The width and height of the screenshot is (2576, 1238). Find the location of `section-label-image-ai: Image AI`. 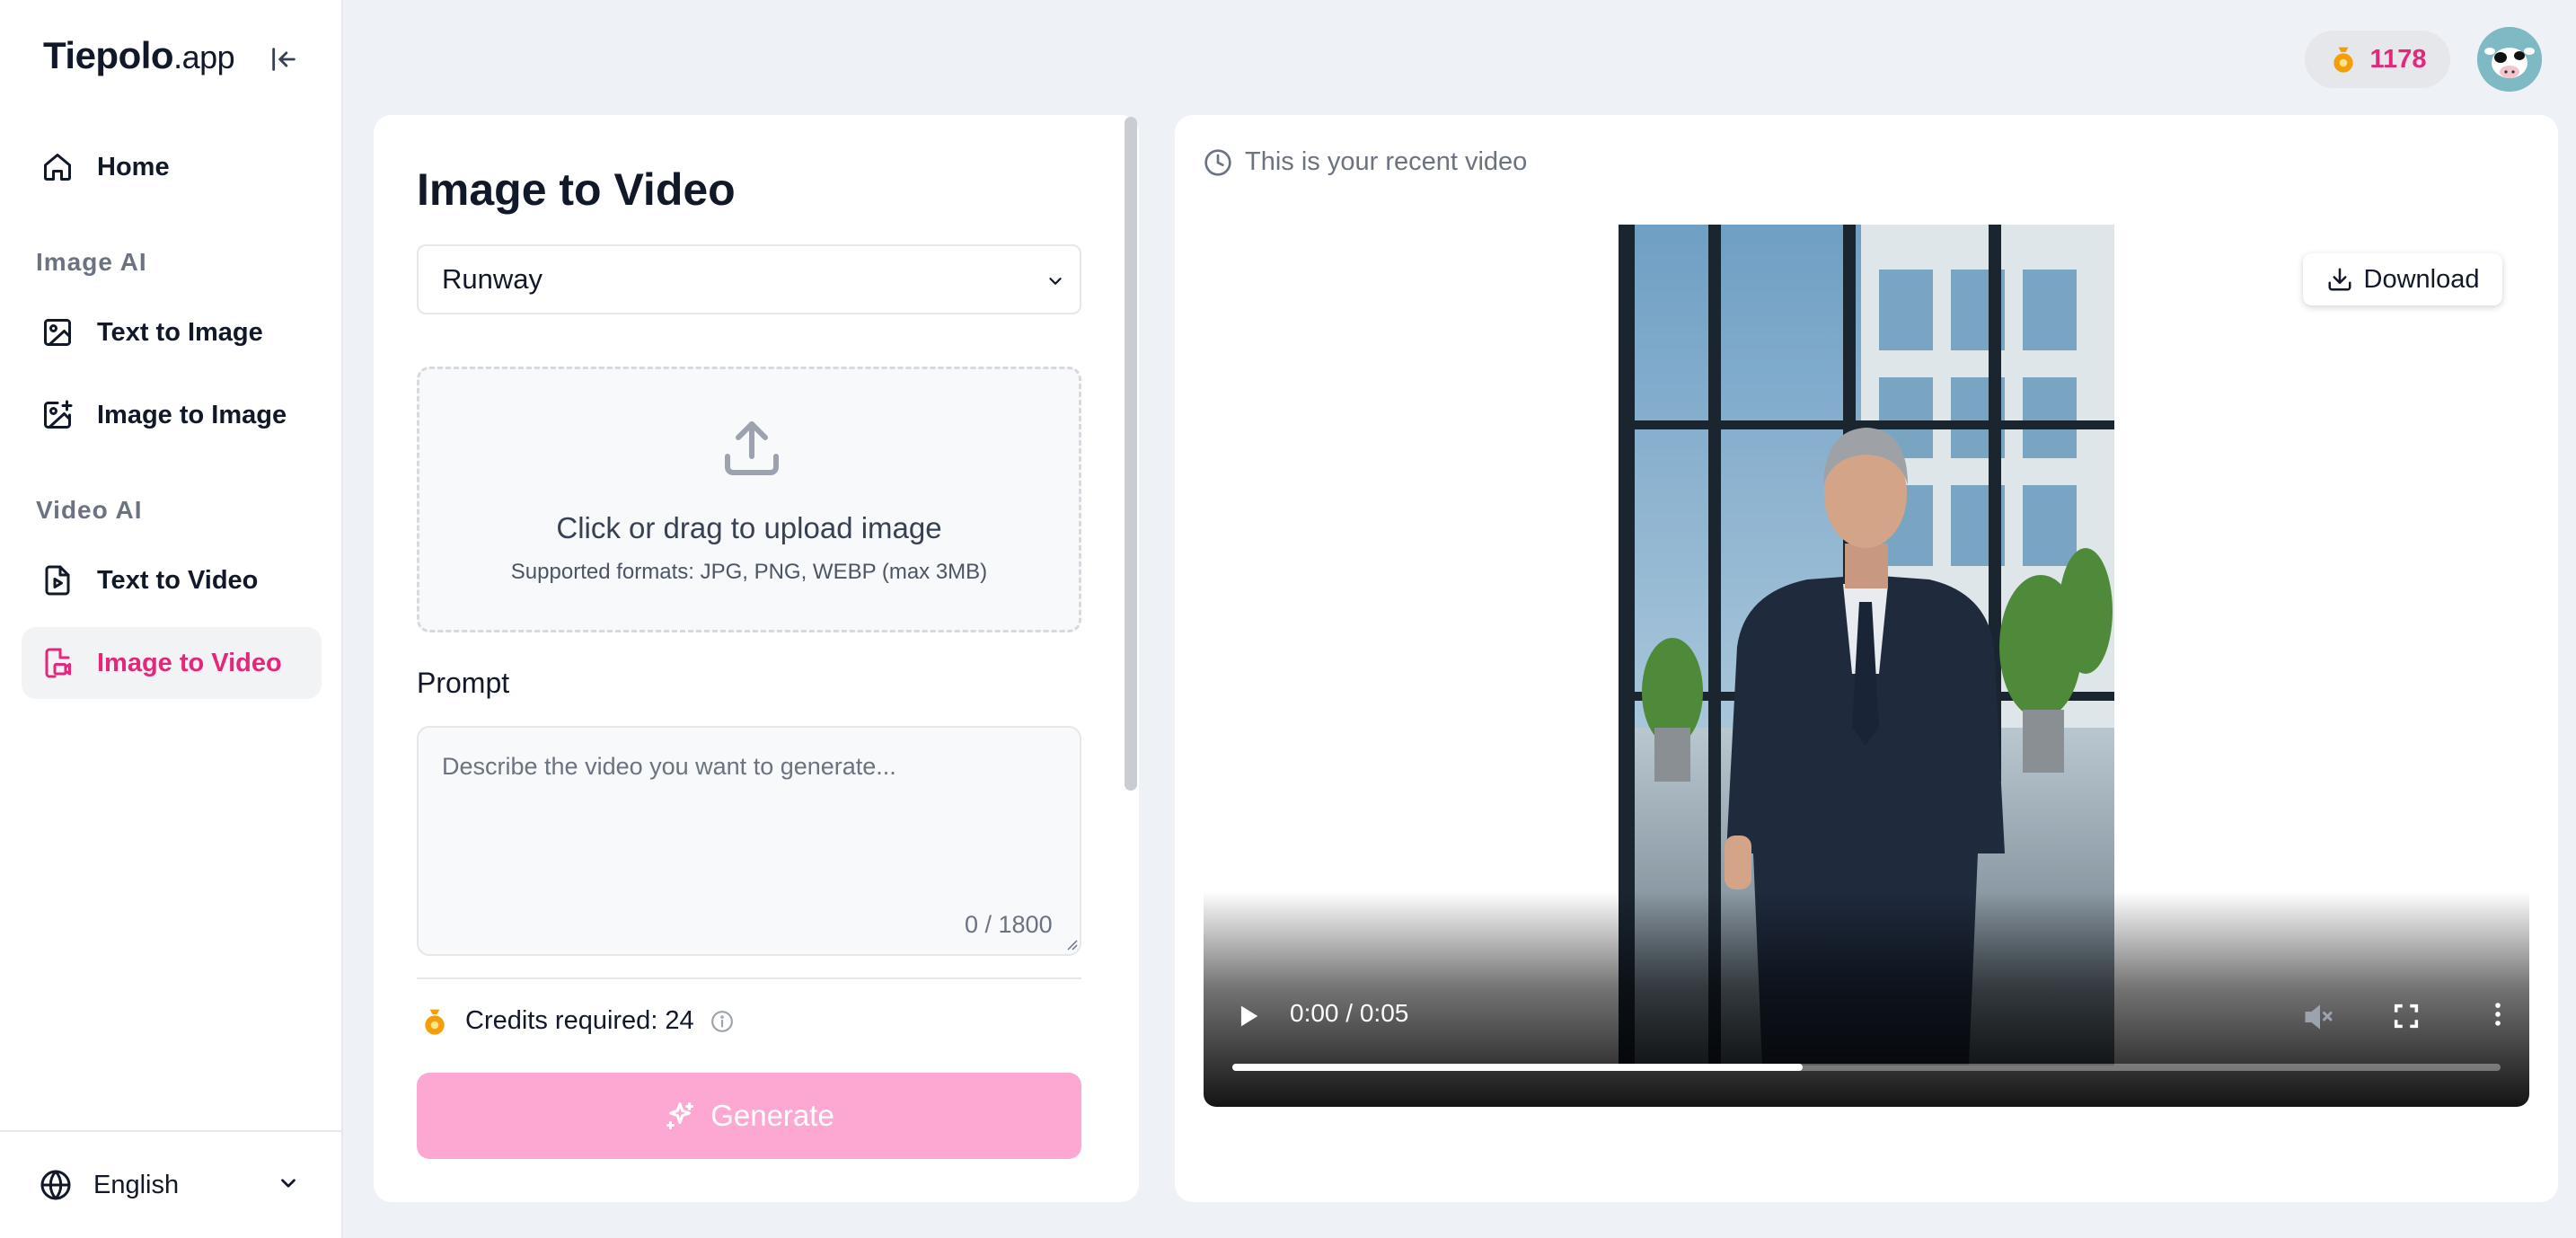

section-label-image-ai: Image AI is located at coordinates (91, 262).